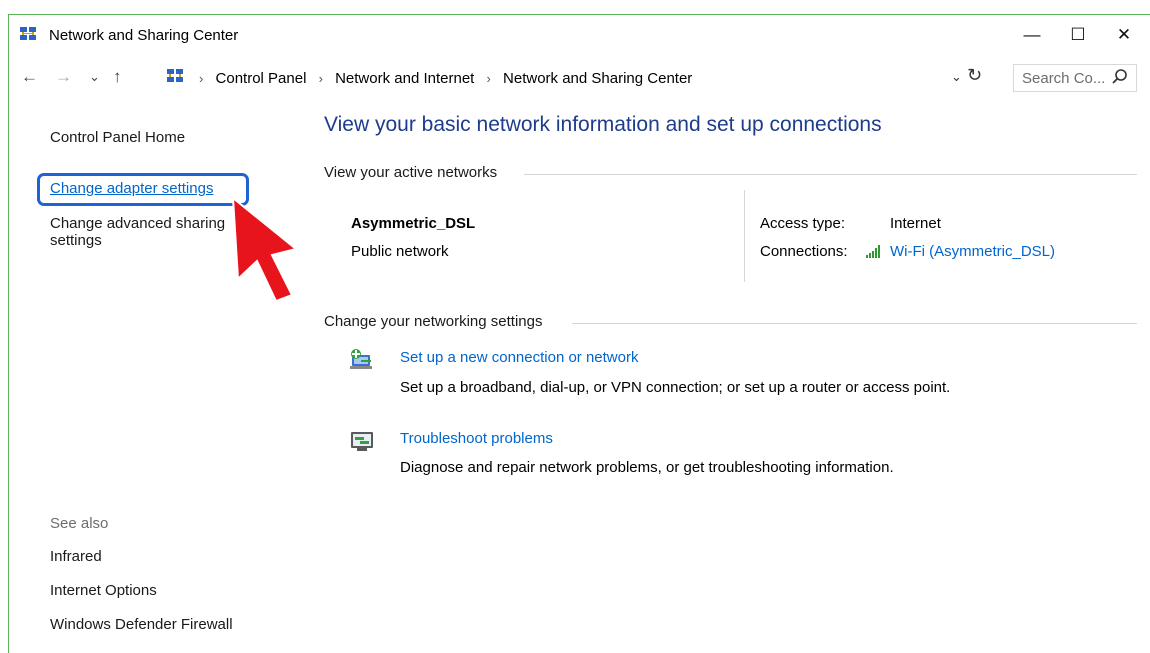 The height and width of the screenshot is (653, 1150). What do you see at coordinates (143, 189) in the screenshot?
I see `highlight-box` at bounding box center [143, 189].